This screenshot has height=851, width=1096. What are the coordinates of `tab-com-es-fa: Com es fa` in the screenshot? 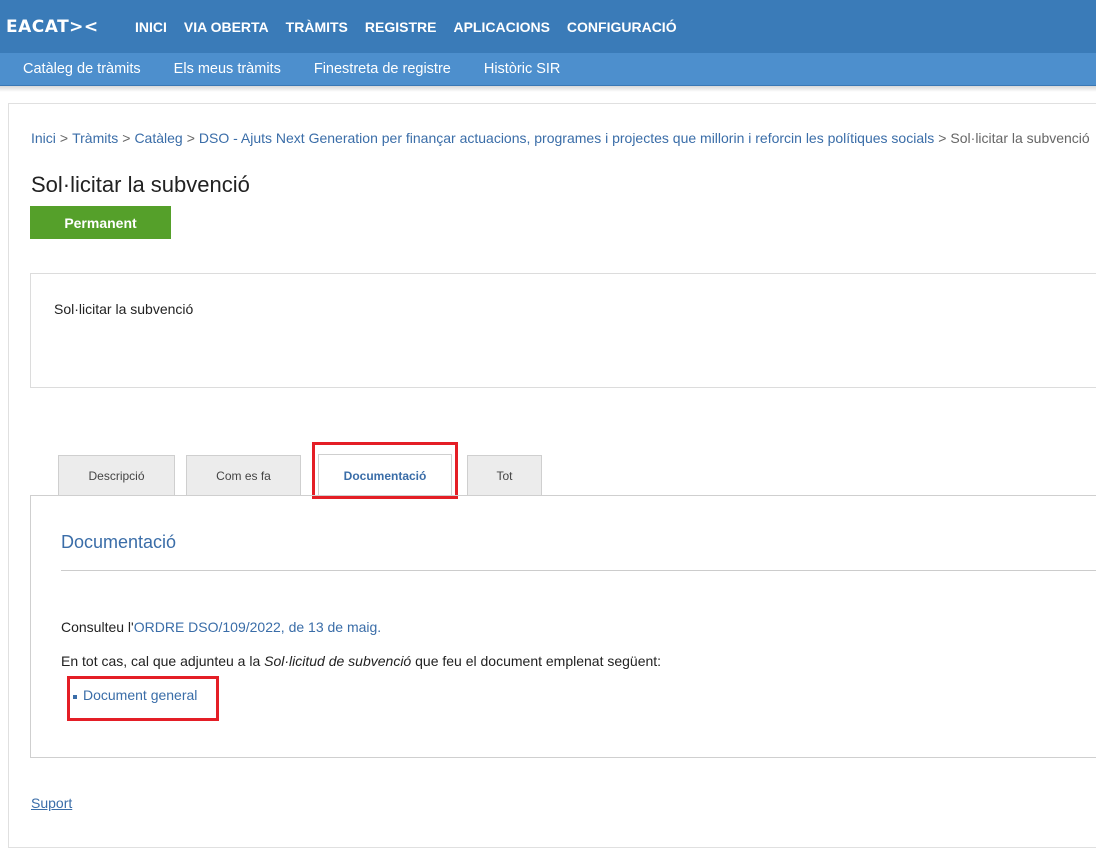 It's located at (243, 475).